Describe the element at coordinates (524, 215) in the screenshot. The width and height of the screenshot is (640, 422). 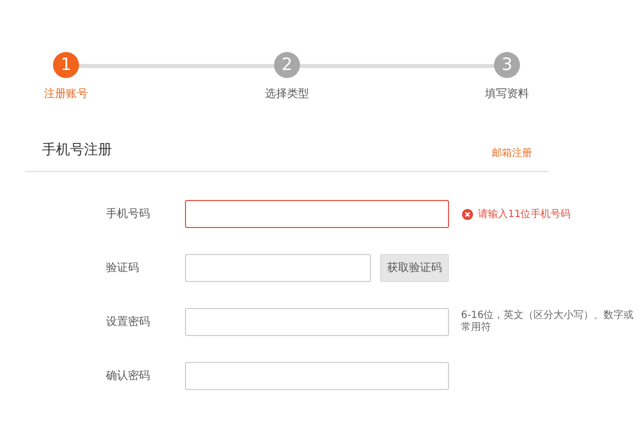
I see `error-message: 请输入11位手机号码` at that location.